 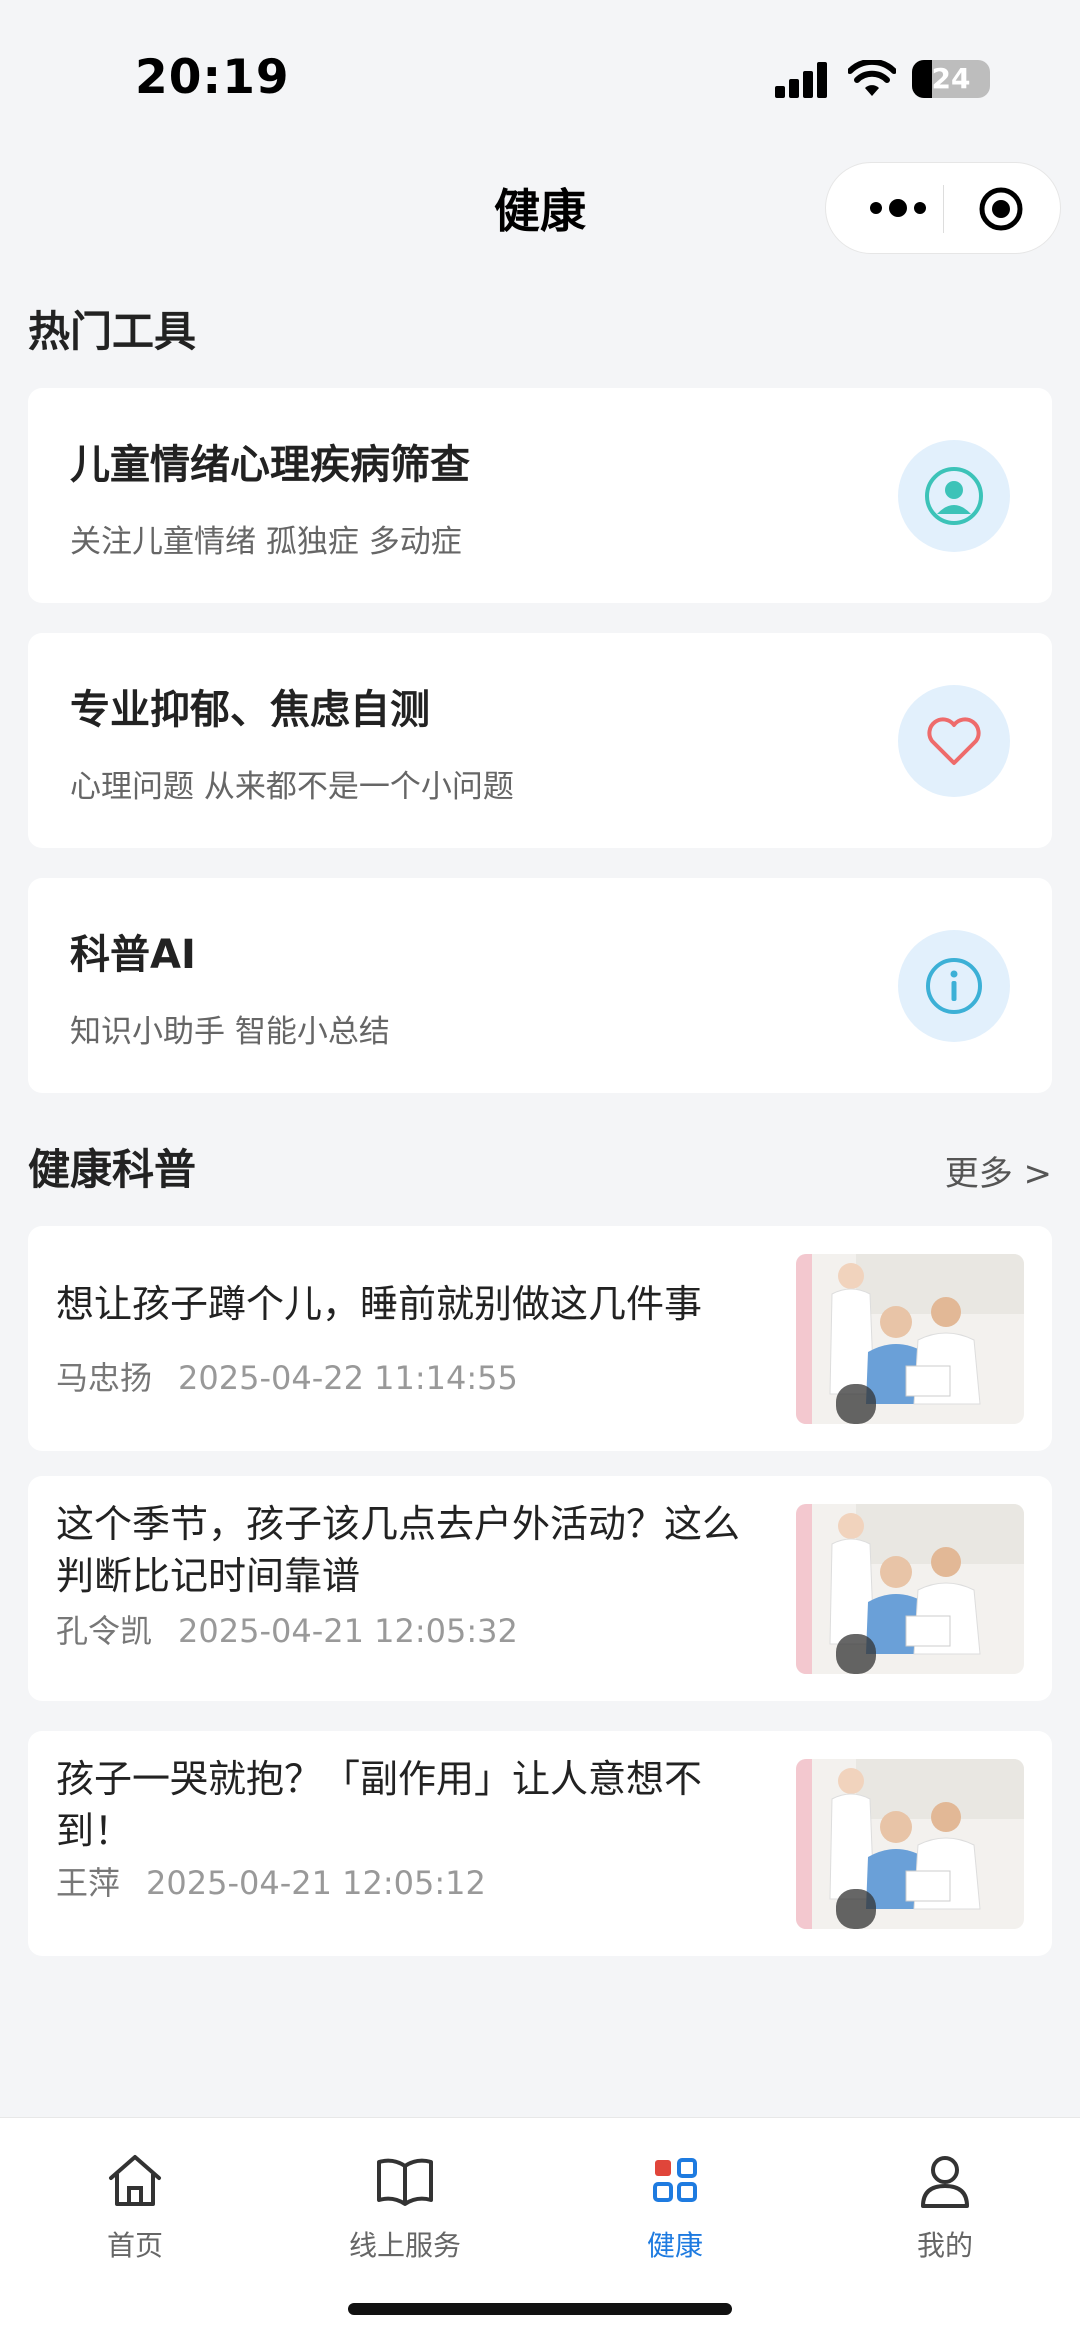 I want to click on tab-label: 健康, so click(x=674, y=2245).